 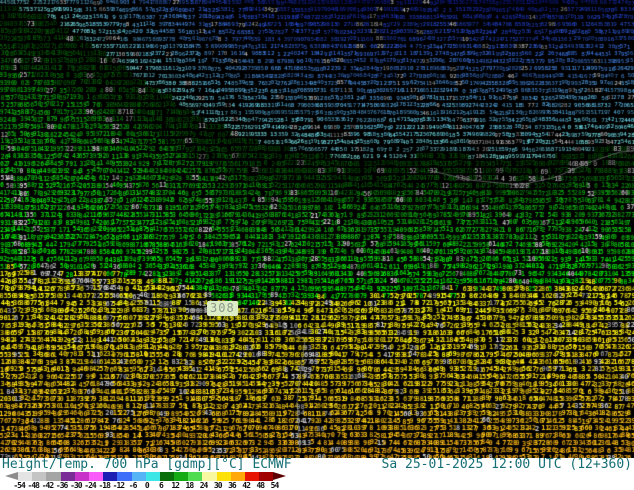 I want to click on colorbar-tick-label: -18, so click(x=104, y=485).